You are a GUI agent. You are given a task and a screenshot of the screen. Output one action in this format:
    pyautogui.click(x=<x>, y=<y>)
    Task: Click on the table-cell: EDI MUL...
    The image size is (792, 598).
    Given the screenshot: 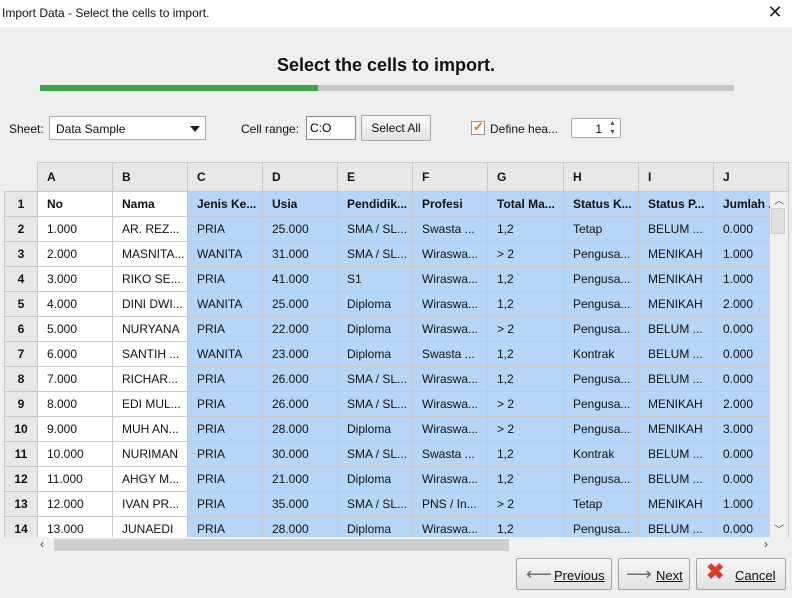 What is the action you would take?
    pyautogui.click(x=150, y=404)
    